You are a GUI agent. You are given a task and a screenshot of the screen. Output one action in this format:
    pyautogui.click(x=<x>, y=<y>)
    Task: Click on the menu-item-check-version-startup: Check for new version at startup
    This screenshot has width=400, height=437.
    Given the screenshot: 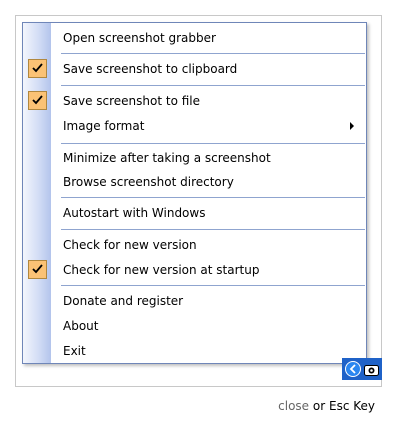 What is the action you would take?
    pyautogui.click(x=194, y=270)
    